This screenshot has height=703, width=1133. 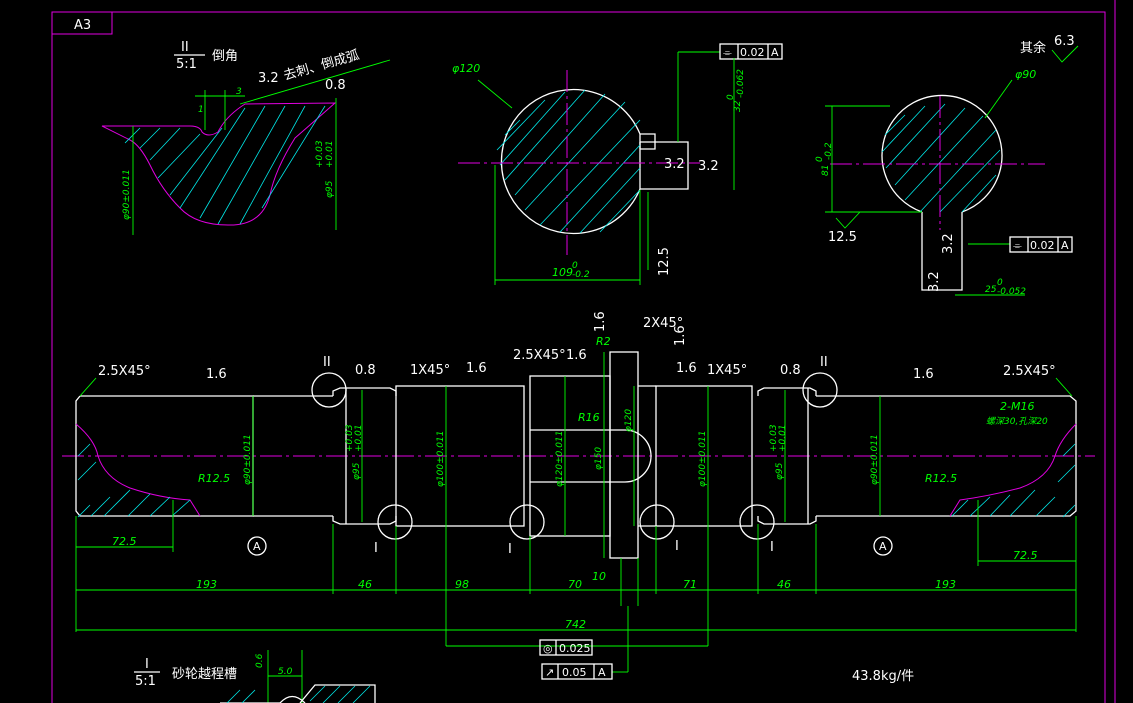 I want to click on section-right-roughness-key1: 3.2, so click(x=948, y=243).